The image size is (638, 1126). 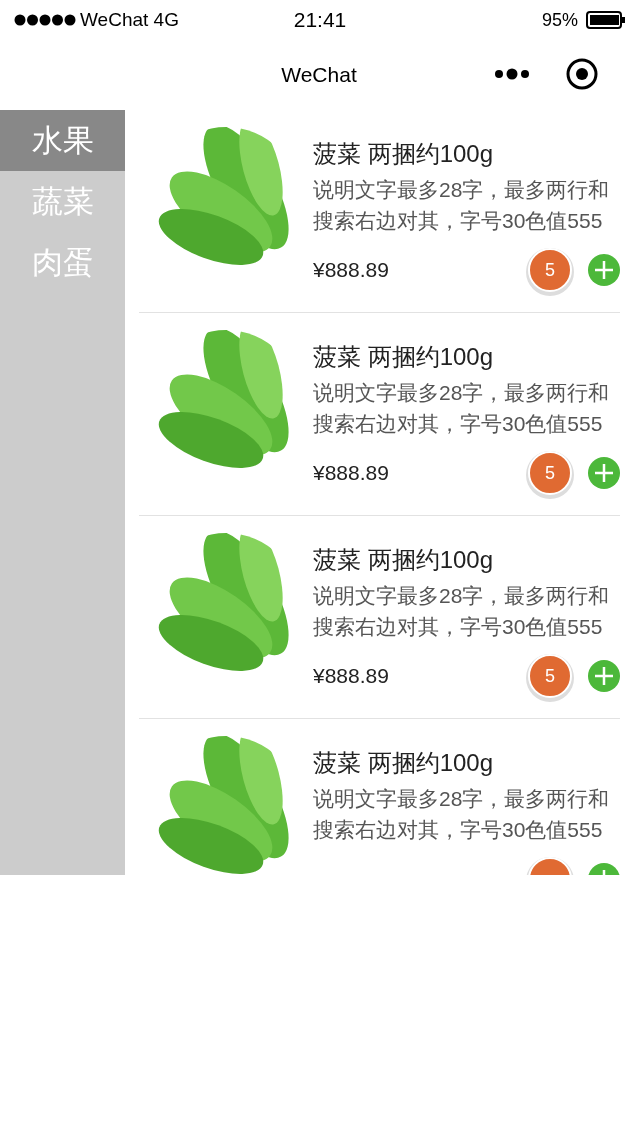 I want to click on battery-percent: 95%, so click(x=559, y=20).